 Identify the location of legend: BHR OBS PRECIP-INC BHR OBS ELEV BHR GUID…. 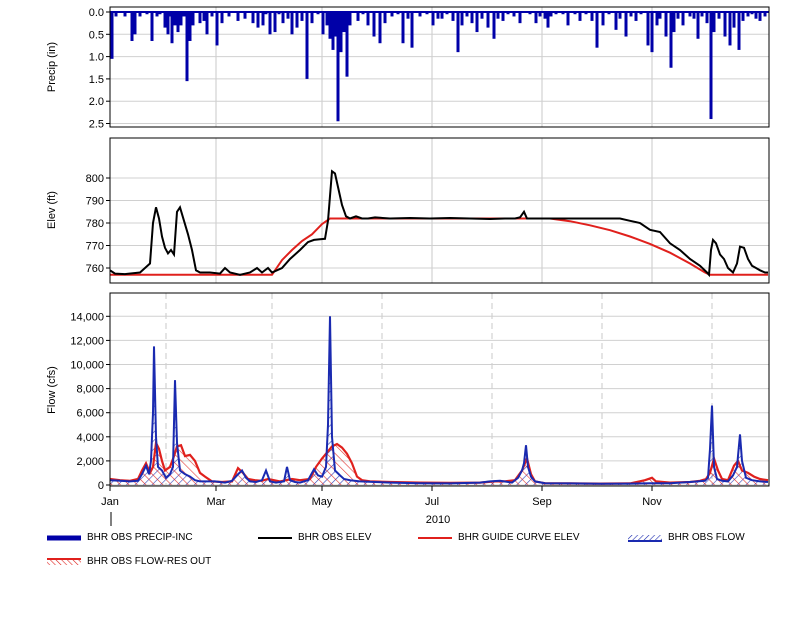
(400, 552).